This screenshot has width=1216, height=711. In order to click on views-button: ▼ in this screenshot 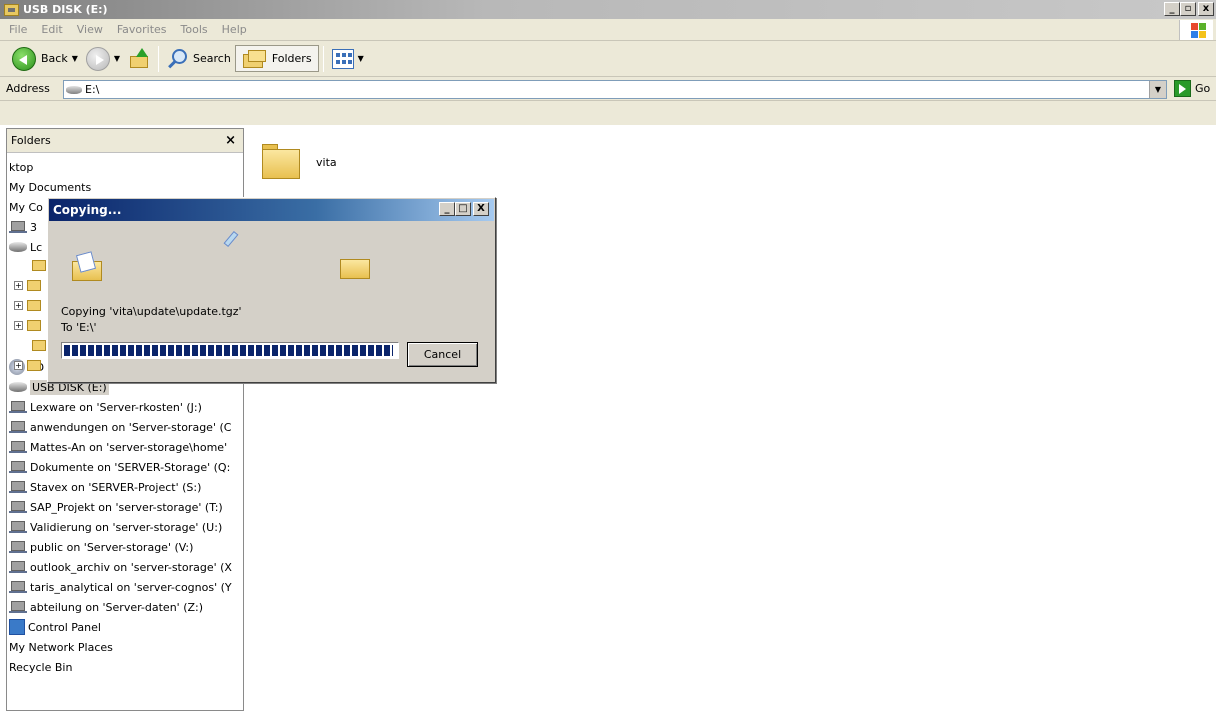, I will do `click(348, 59)`.